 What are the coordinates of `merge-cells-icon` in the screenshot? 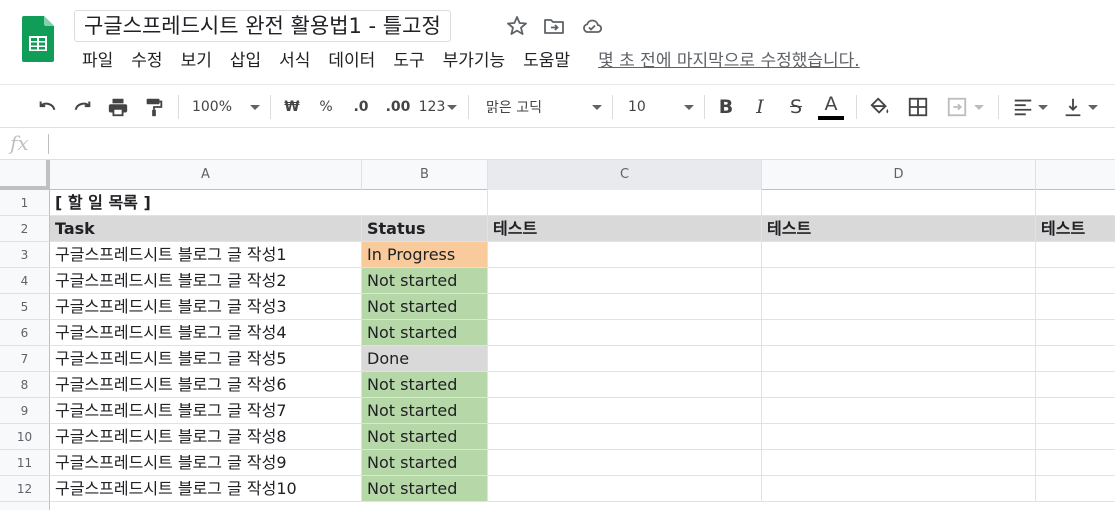 It's located at (965, 107).